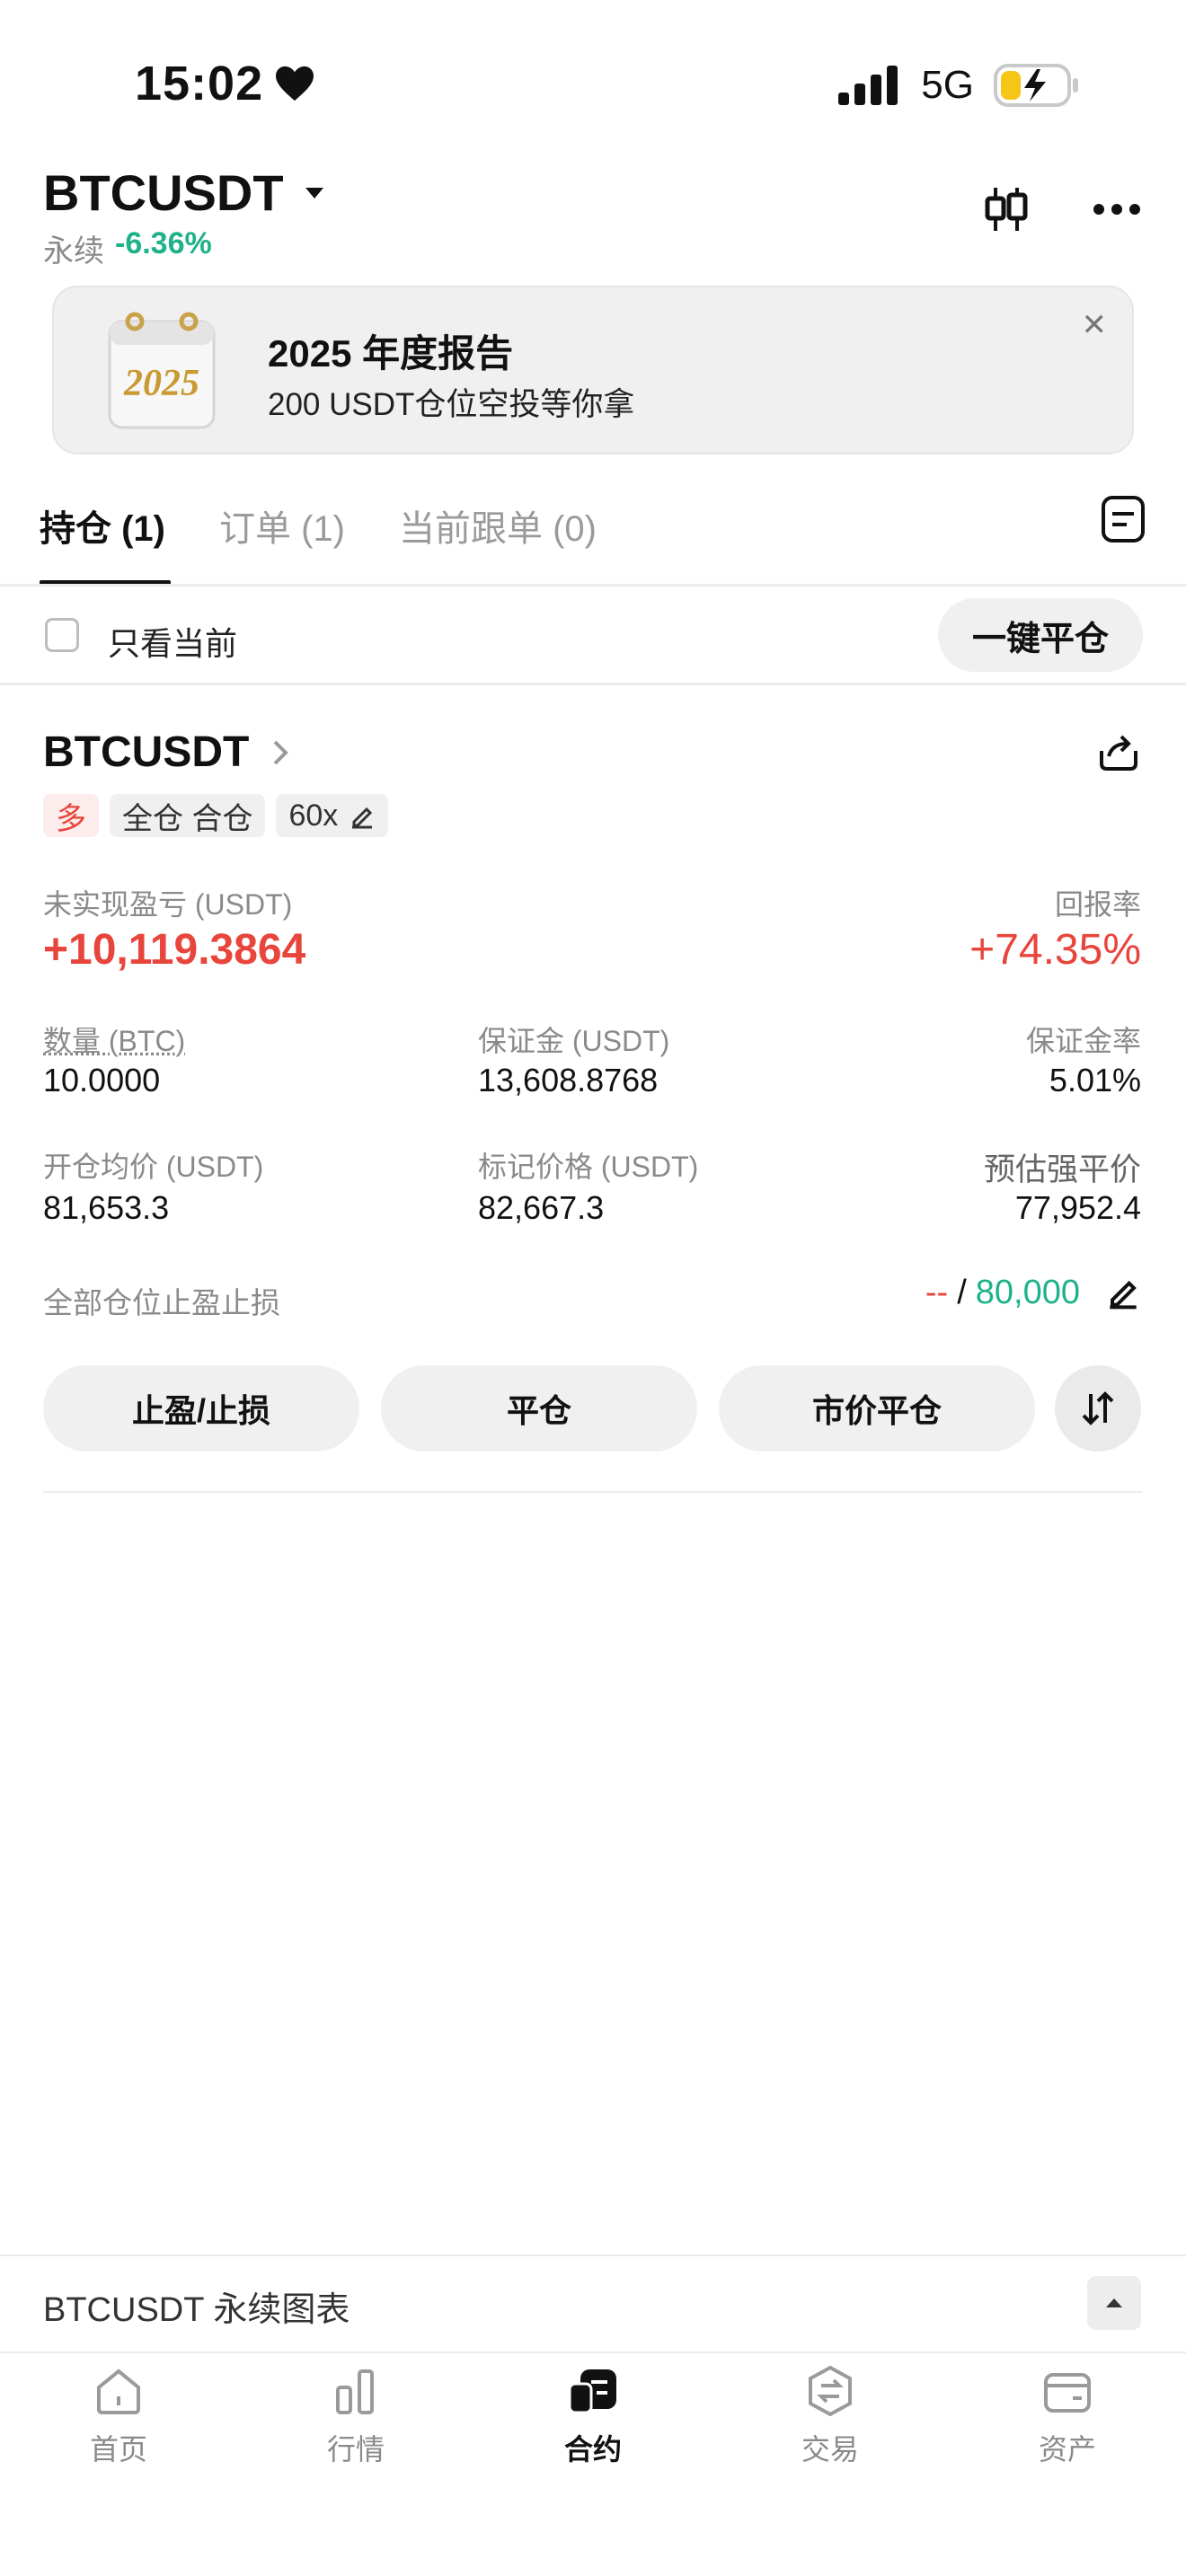 This screenshot has width=1186, height=2576. What do you see at coordinates (1062, 209) in the screenshot?
I see `header-actions` at bounding box center [1062, 209].